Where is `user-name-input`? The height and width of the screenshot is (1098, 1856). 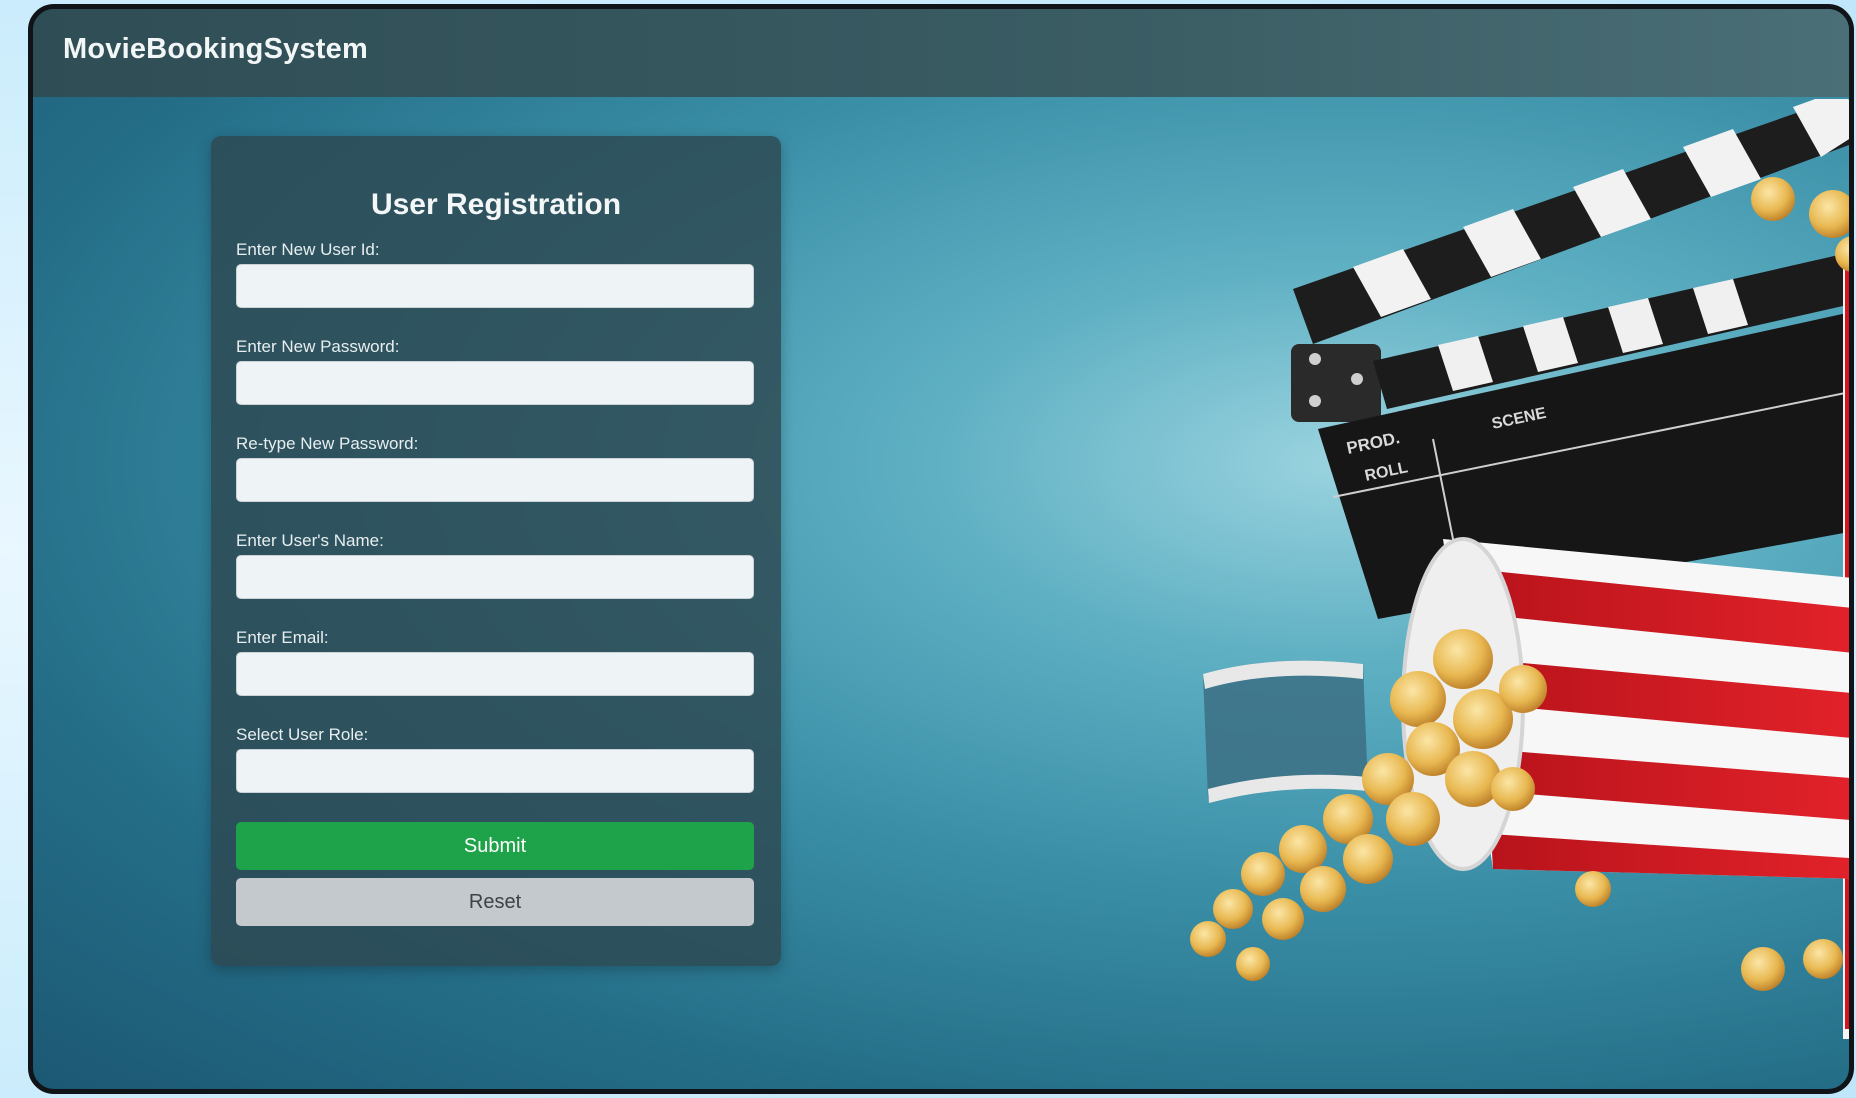
user-name-input is located at coordinates (495, 577).